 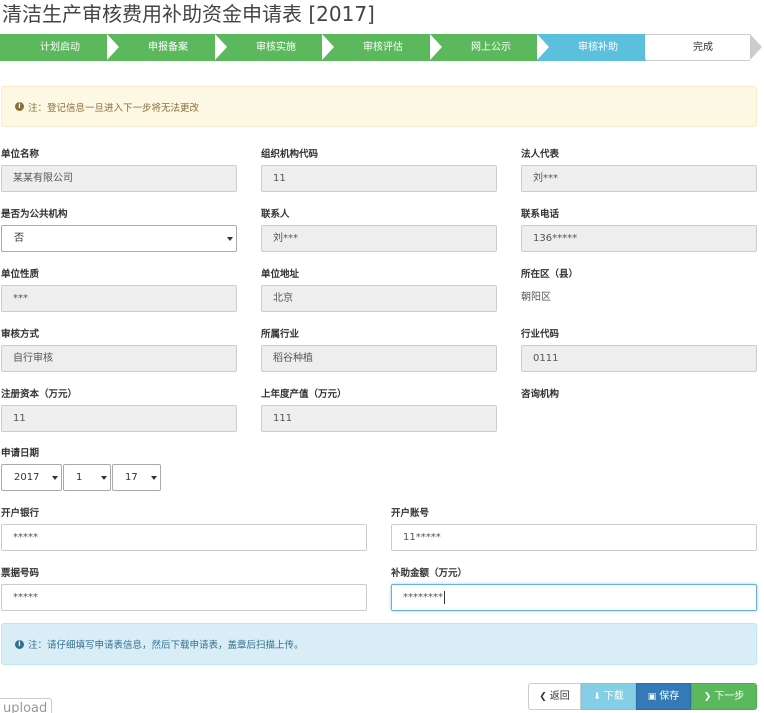 I want to click on district-label: 所在区（县）, so click(x=550, y=274).